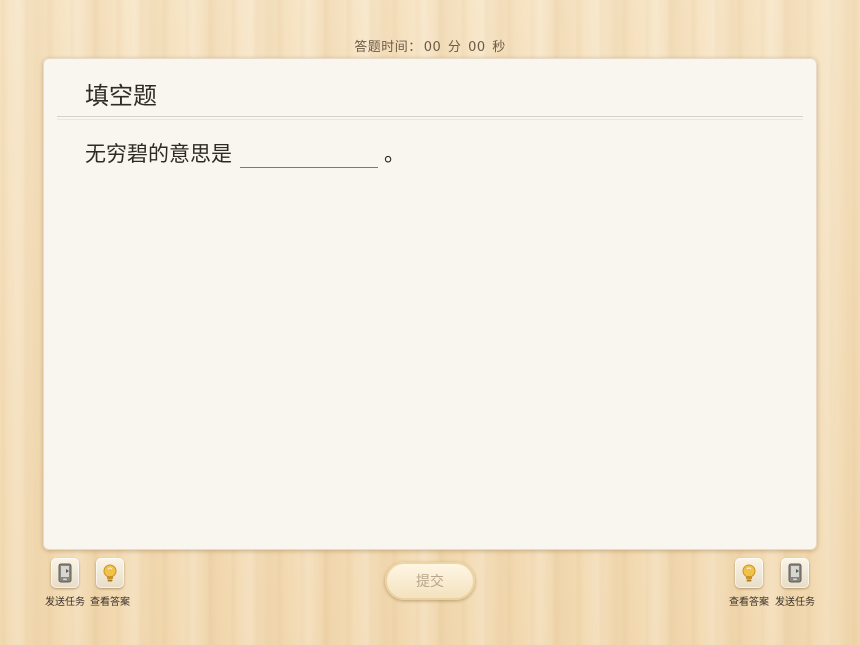 This screenshot has height=645, width=860. I want to click on send-task-button-right: 发送任务, so click(795, 583).